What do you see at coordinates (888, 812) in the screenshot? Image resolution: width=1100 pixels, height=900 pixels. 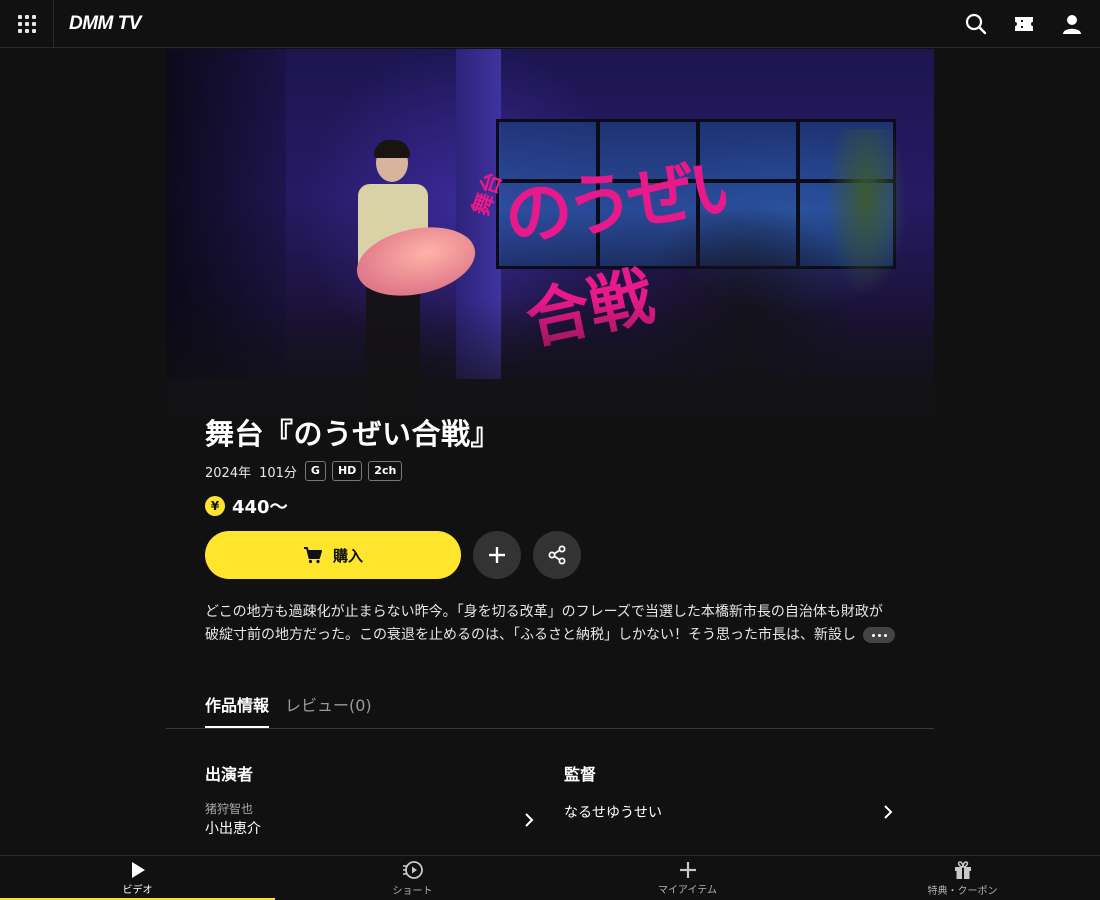 I see `director-chevron-right-icon` at bounding box center [888, 812].